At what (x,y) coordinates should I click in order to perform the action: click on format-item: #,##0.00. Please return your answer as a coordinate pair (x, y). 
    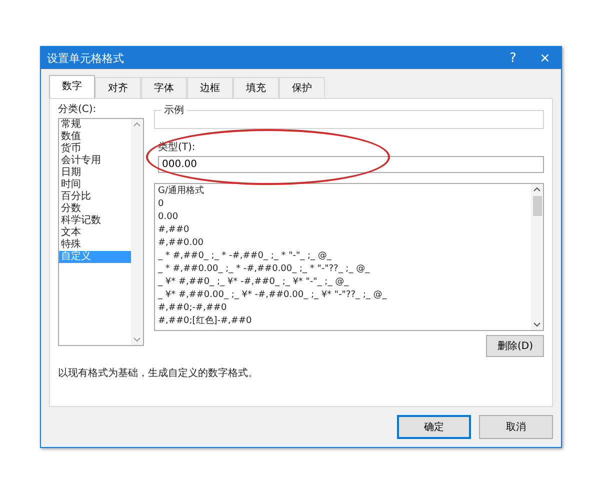
    Looking at the image, I should click on (343, 243).